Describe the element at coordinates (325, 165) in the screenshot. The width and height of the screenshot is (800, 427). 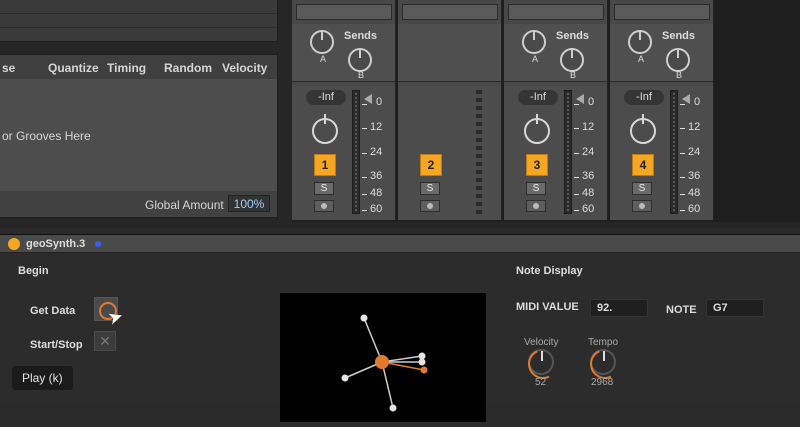
I see `track-activator-button: 1` at that location.